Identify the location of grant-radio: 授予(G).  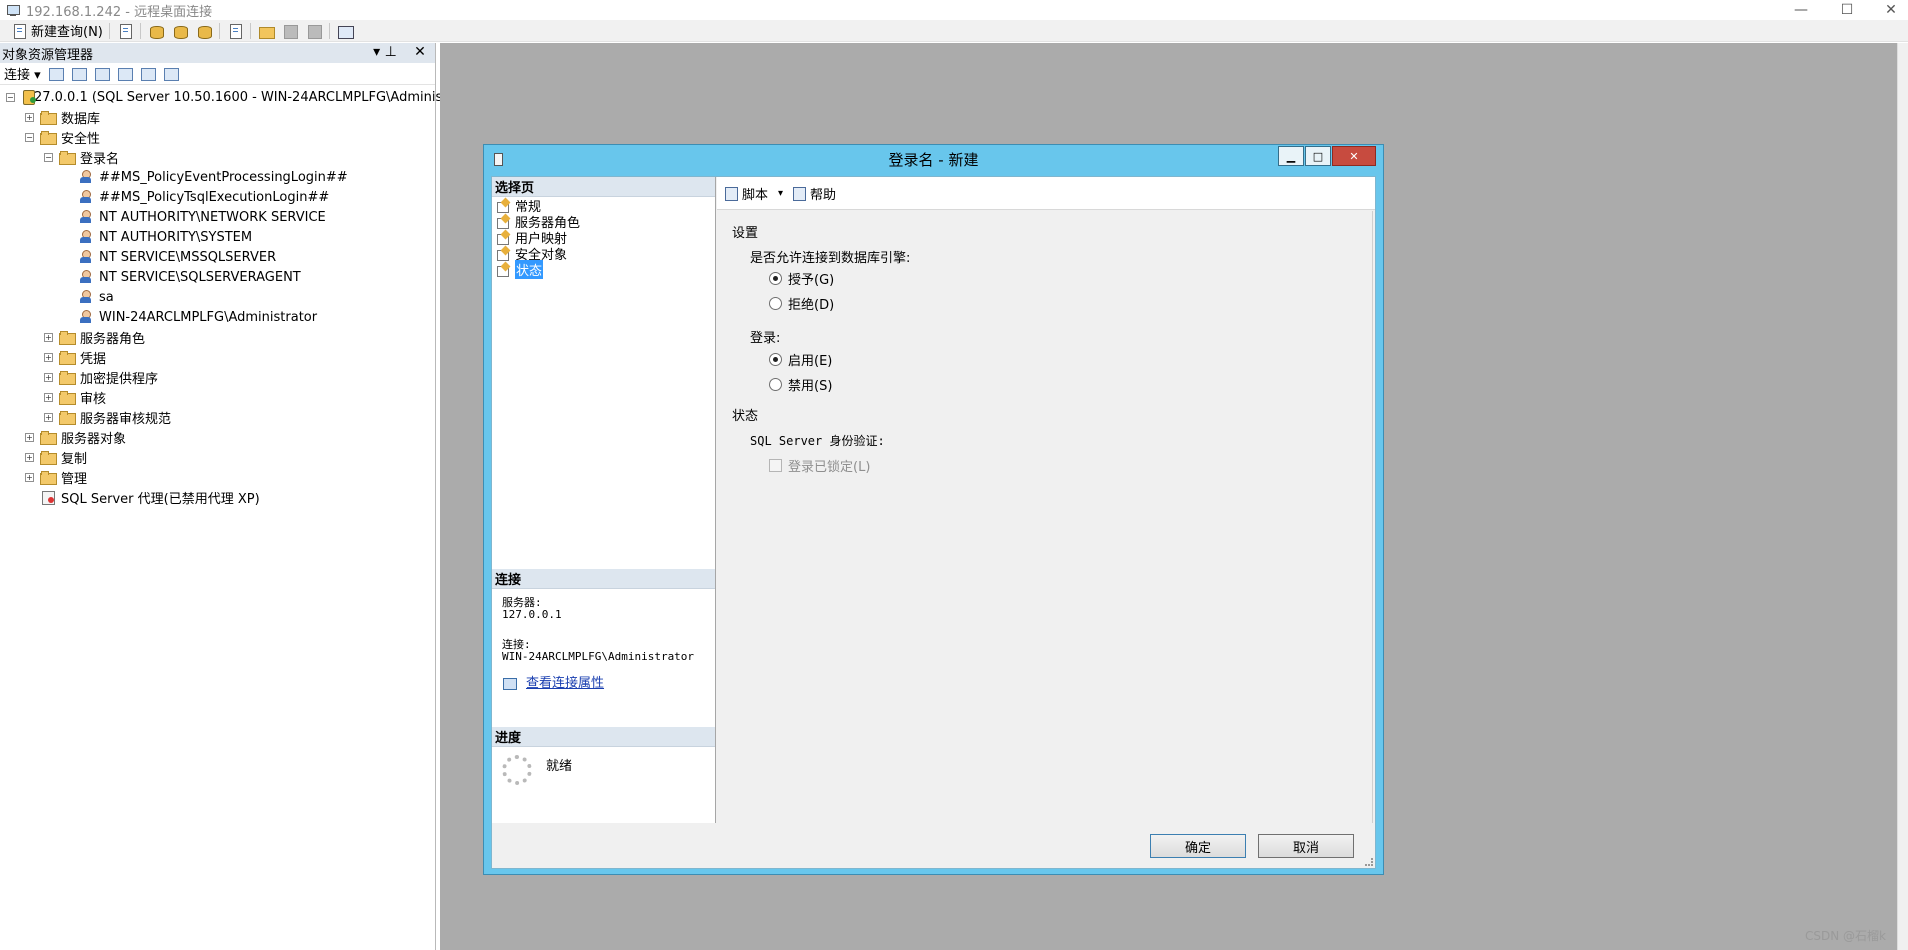
(801, 278).